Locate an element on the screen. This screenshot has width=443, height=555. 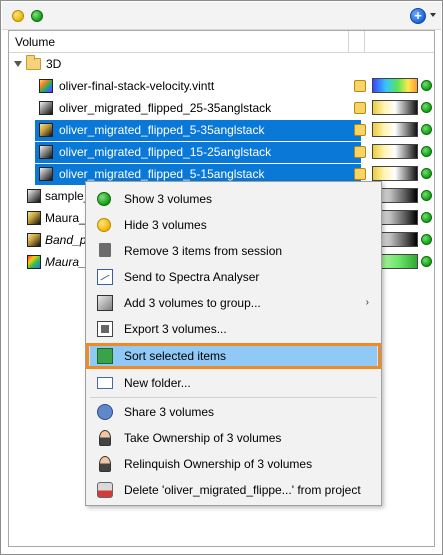
tree-item-label: oliver_migrated_flipped_25-35anglstack is located at coordinates (165, 108).